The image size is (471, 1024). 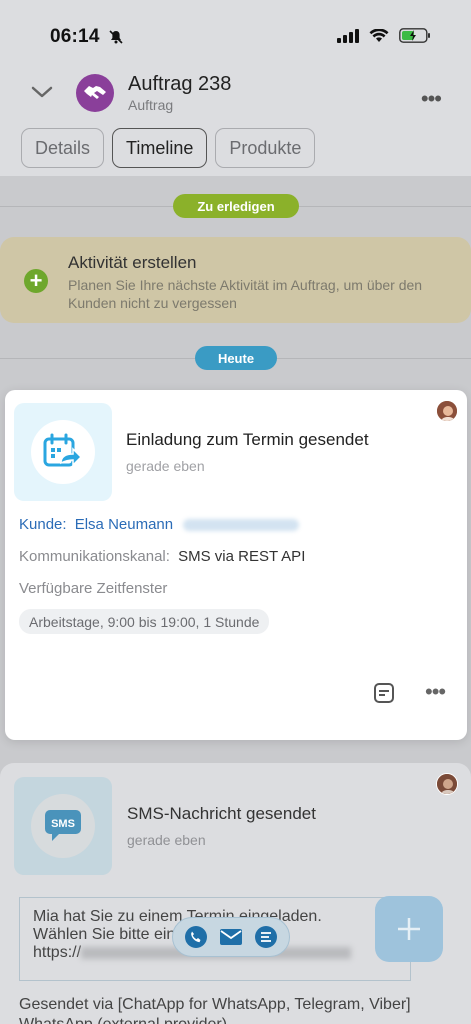 I want to click on status-bar: 06:14, so click(x=235, y=32).